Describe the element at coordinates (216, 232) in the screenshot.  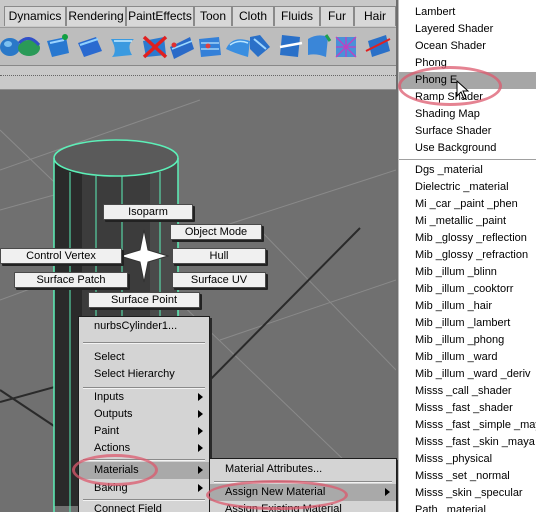
I see `object-mode-button: Object Mode` at that location.